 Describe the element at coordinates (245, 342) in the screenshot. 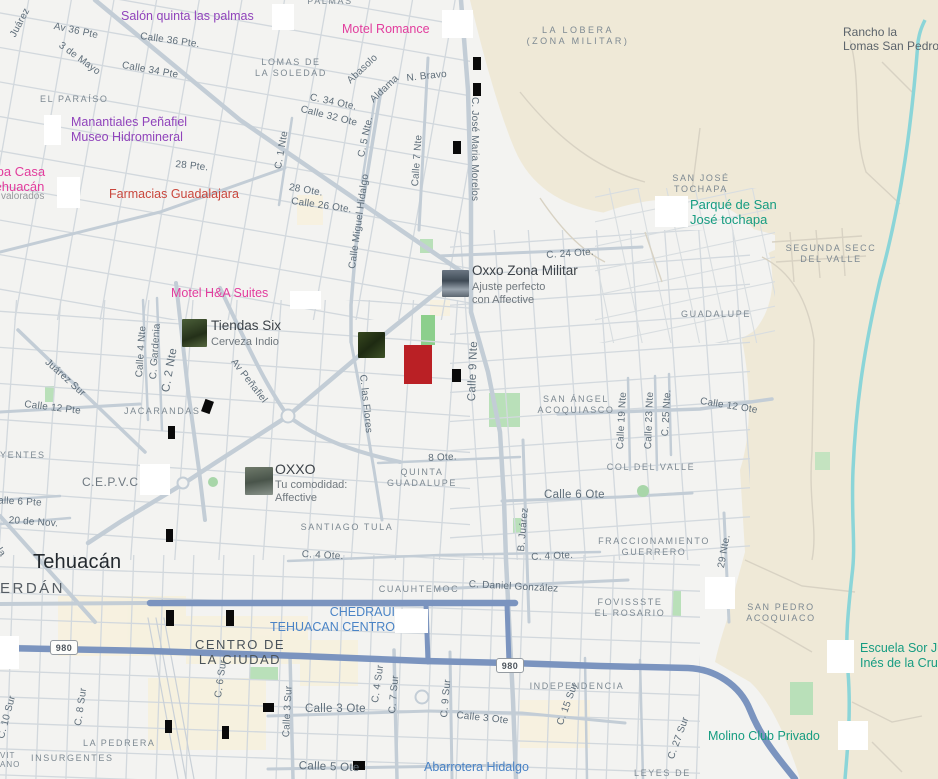

I see `poi-tiendas-six-subtitle: Cerveza Indio` at that location.